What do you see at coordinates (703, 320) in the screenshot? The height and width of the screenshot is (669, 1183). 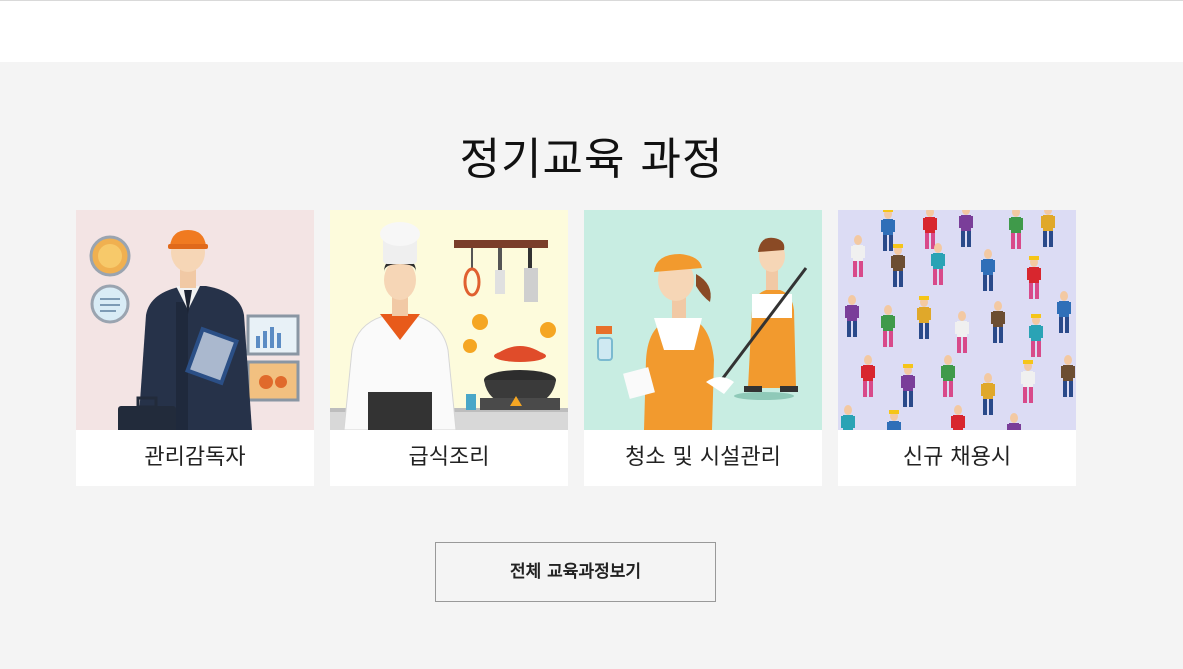 I see `cleaning-staff-illustration` at bounding box center [703, 320].